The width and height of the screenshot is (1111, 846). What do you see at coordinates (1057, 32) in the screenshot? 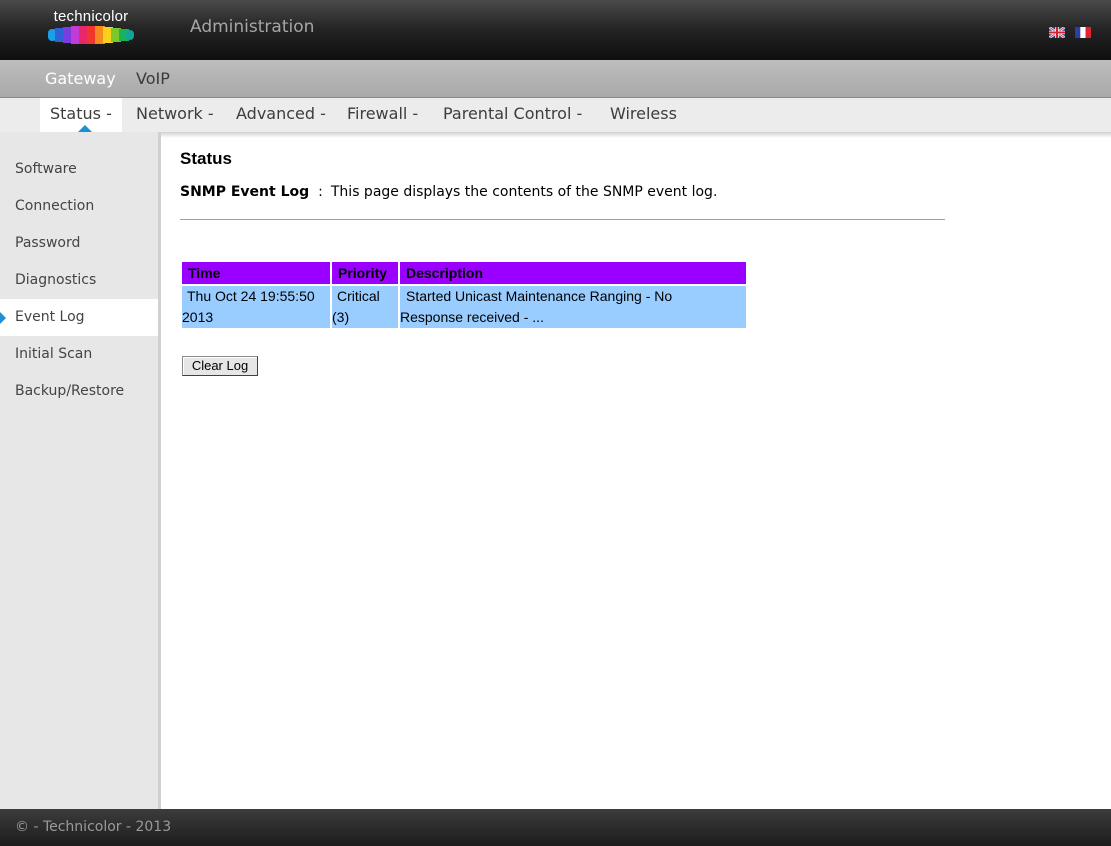
I see `uk-flag-icon` at bounding box center [1057, 32].